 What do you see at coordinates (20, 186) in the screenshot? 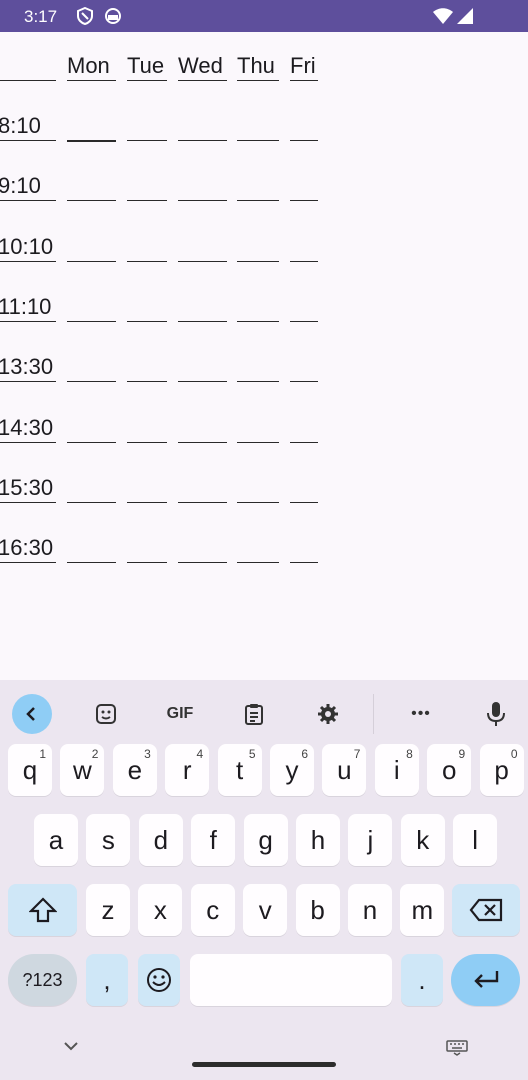
I see `time-label: 9:10` at bounding box center [20, 186].